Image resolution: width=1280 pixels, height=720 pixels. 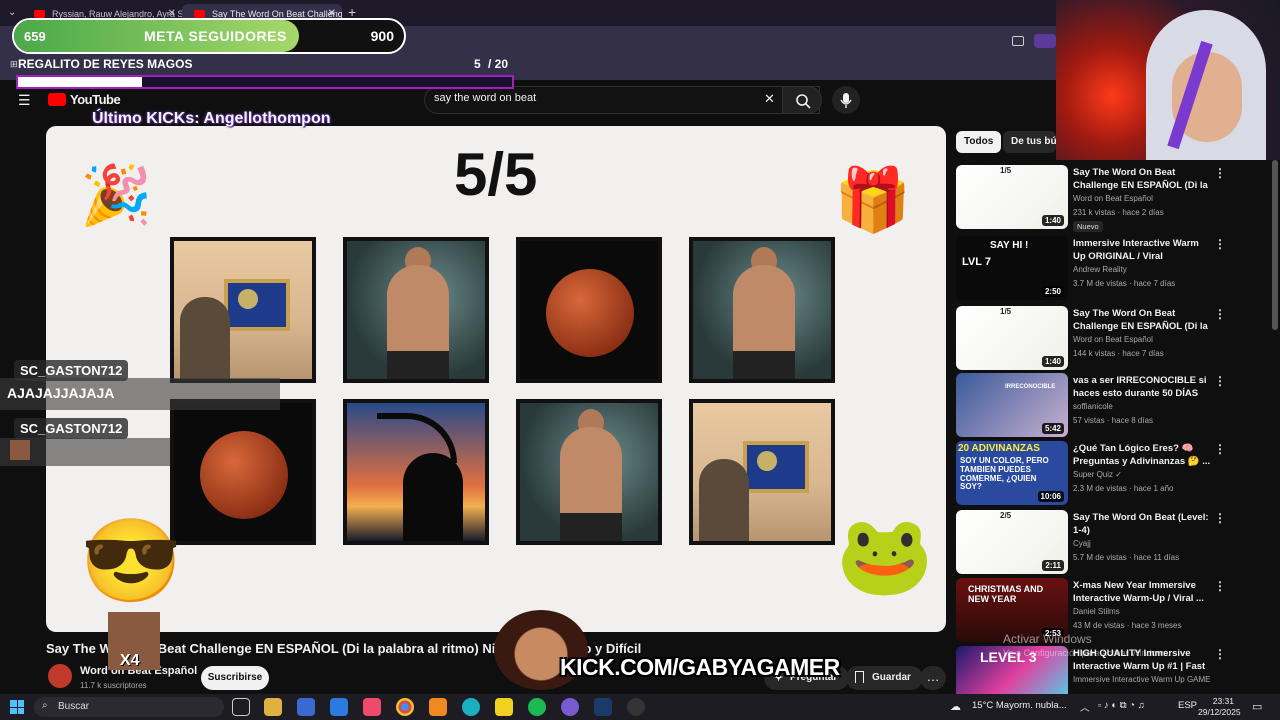 What do you see at coordinates (1113, 420) in the screenshot?
I see `related-video-meta: 57 vistas · hace 8 días` at bounding box center [1113, 420].